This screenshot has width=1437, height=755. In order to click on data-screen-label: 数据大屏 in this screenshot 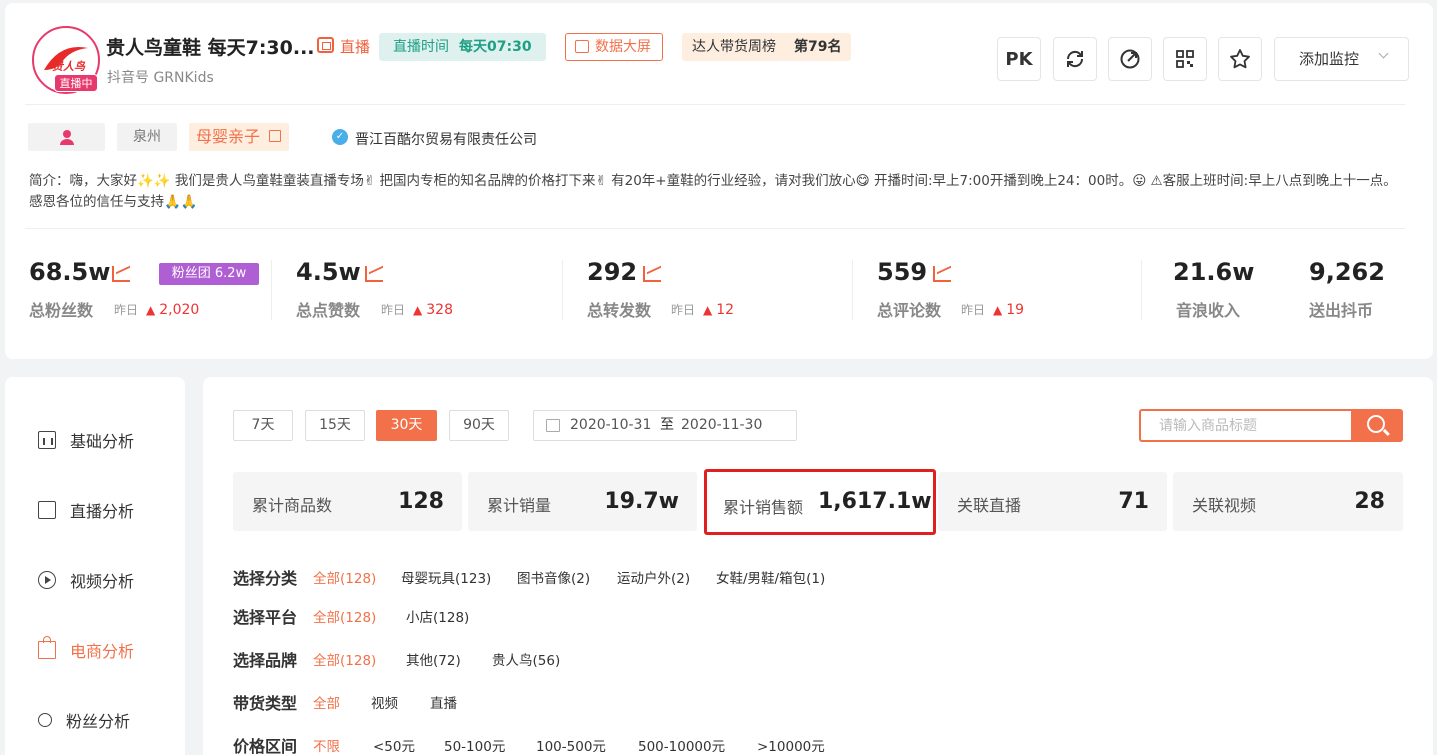, I will do `click(623, 47)`.